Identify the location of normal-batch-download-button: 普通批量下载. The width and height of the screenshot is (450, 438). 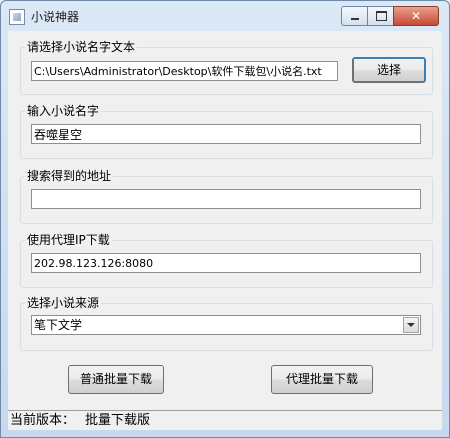
(116, 379).